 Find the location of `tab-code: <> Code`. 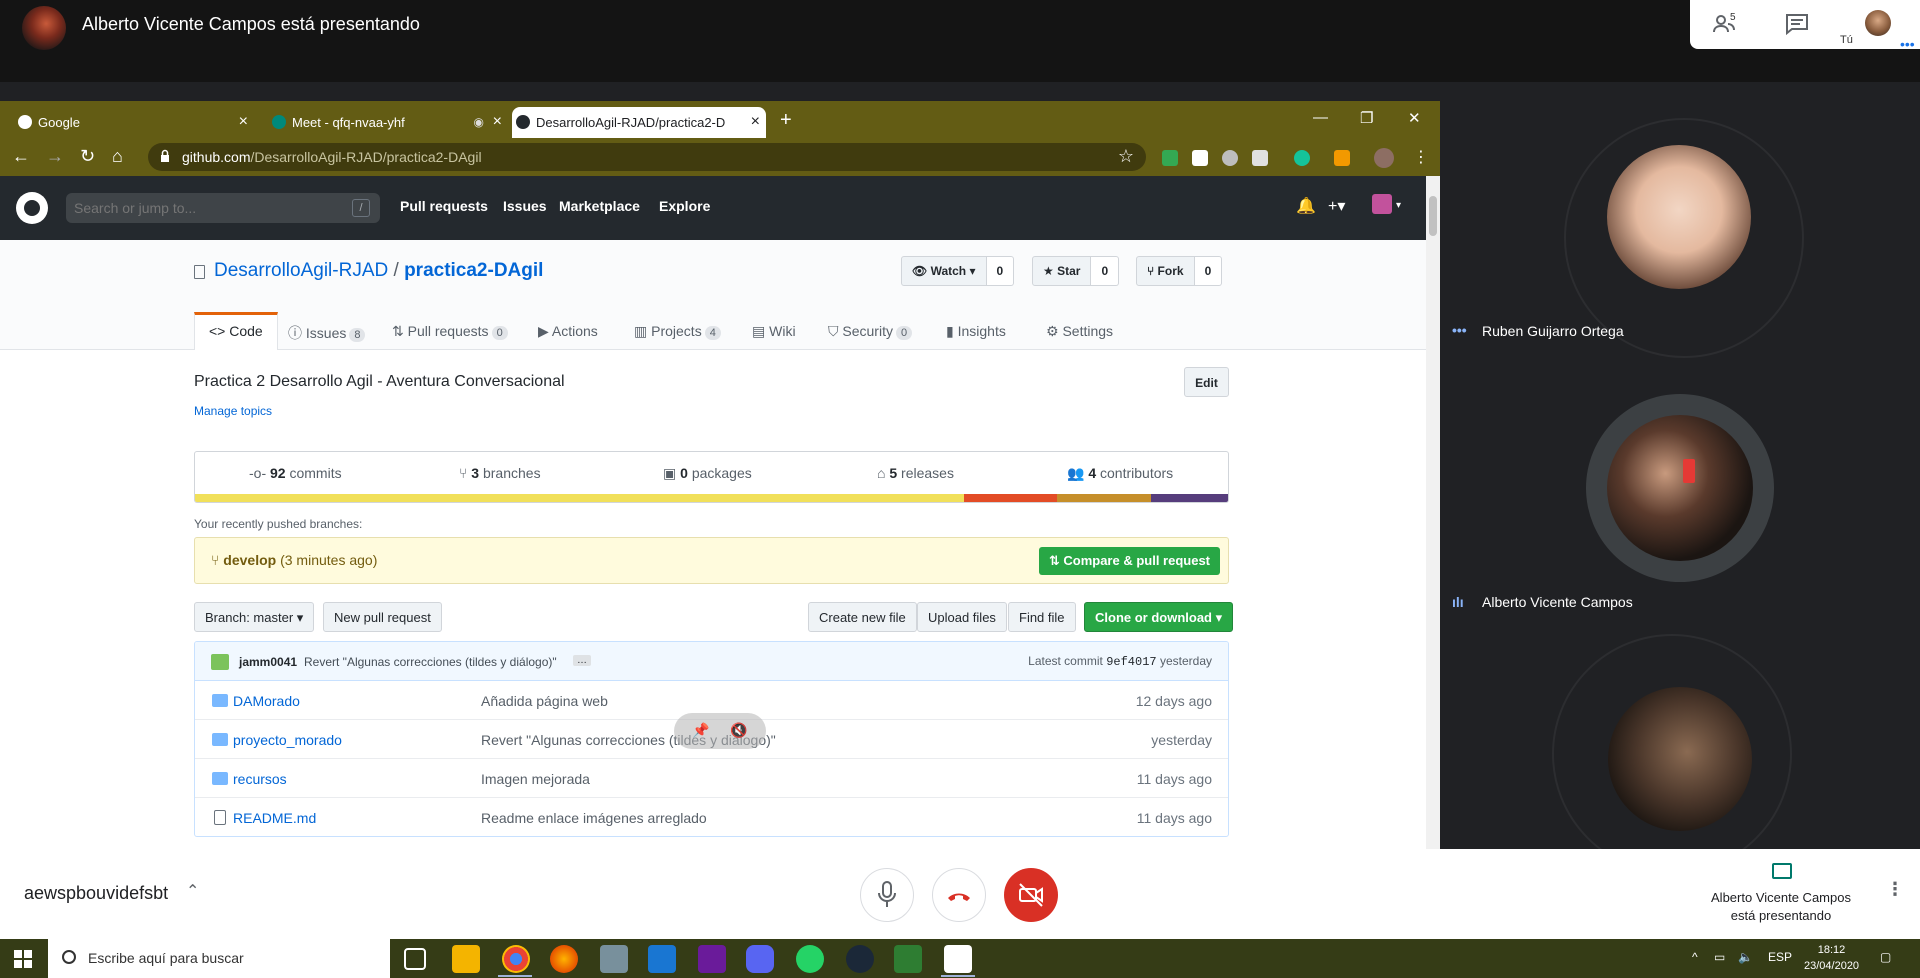

tab-code: <> Code is located at coordinates (236, 331).